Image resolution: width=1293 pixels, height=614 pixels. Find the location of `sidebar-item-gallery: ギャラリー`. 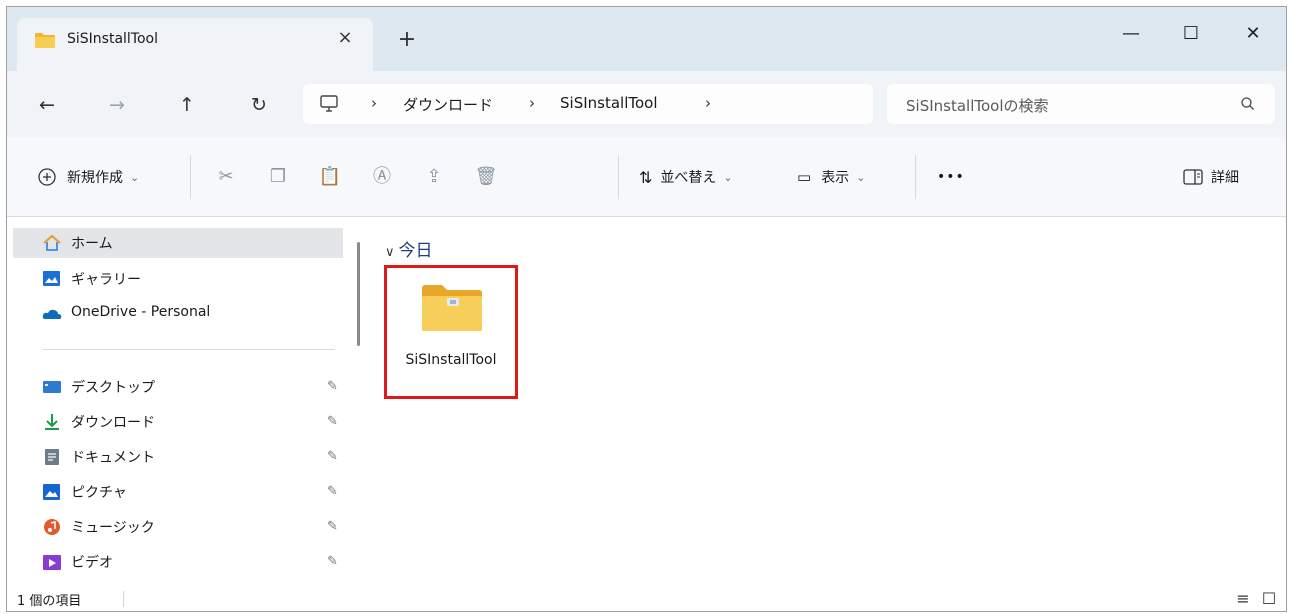

sidebar-item-gallery: ギャラリー is located at coordinates (178, 279).